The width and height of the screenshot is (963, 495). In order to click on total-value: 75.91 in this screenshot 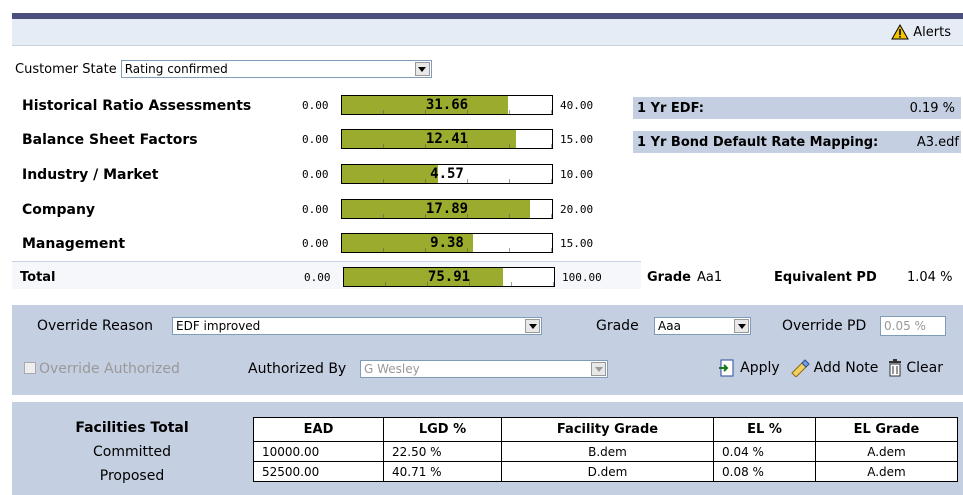, I will do `click(449, 277)`.